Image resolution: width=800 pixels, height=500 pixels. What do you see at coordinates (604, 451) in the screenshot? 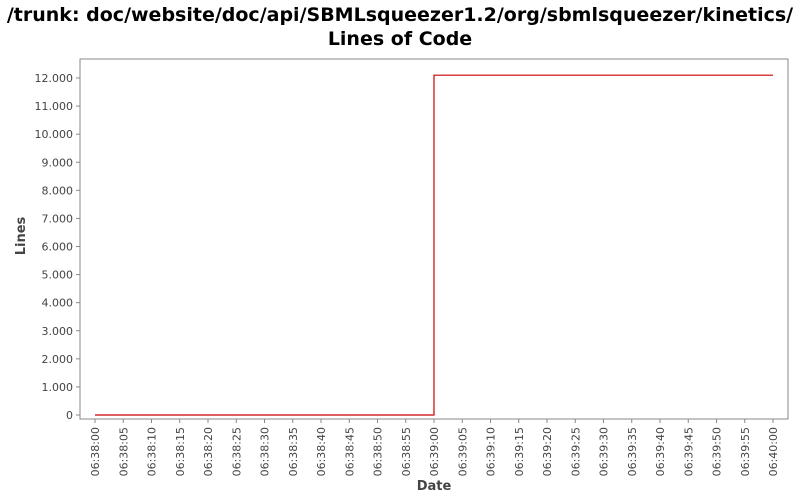
I see `x-tick-label: 06:39:30` at bounding box center [604, 451].